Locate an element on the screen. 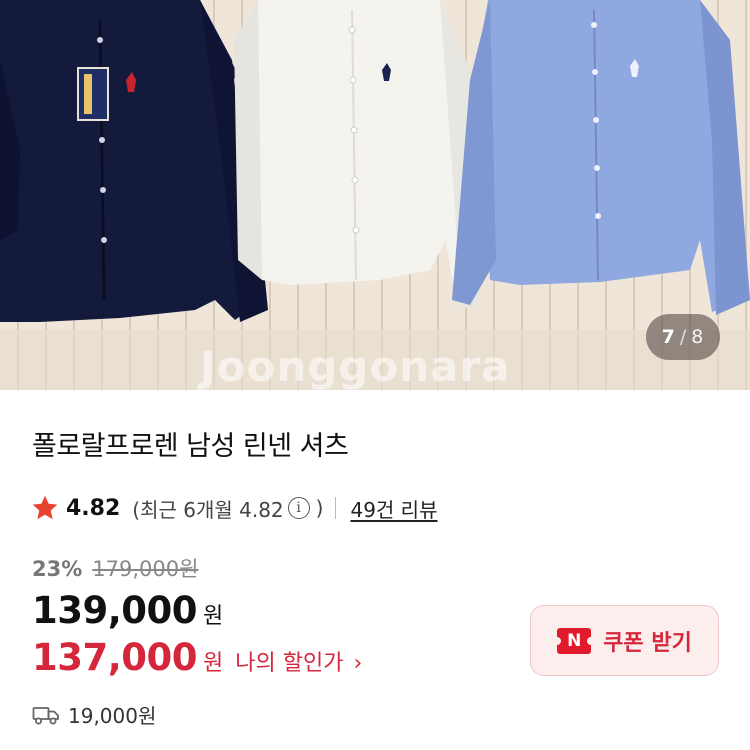 This screenshot has width=750, height=750. get-coupon-button: N 쿠폰 받기 is located at coordinates (624, 640).